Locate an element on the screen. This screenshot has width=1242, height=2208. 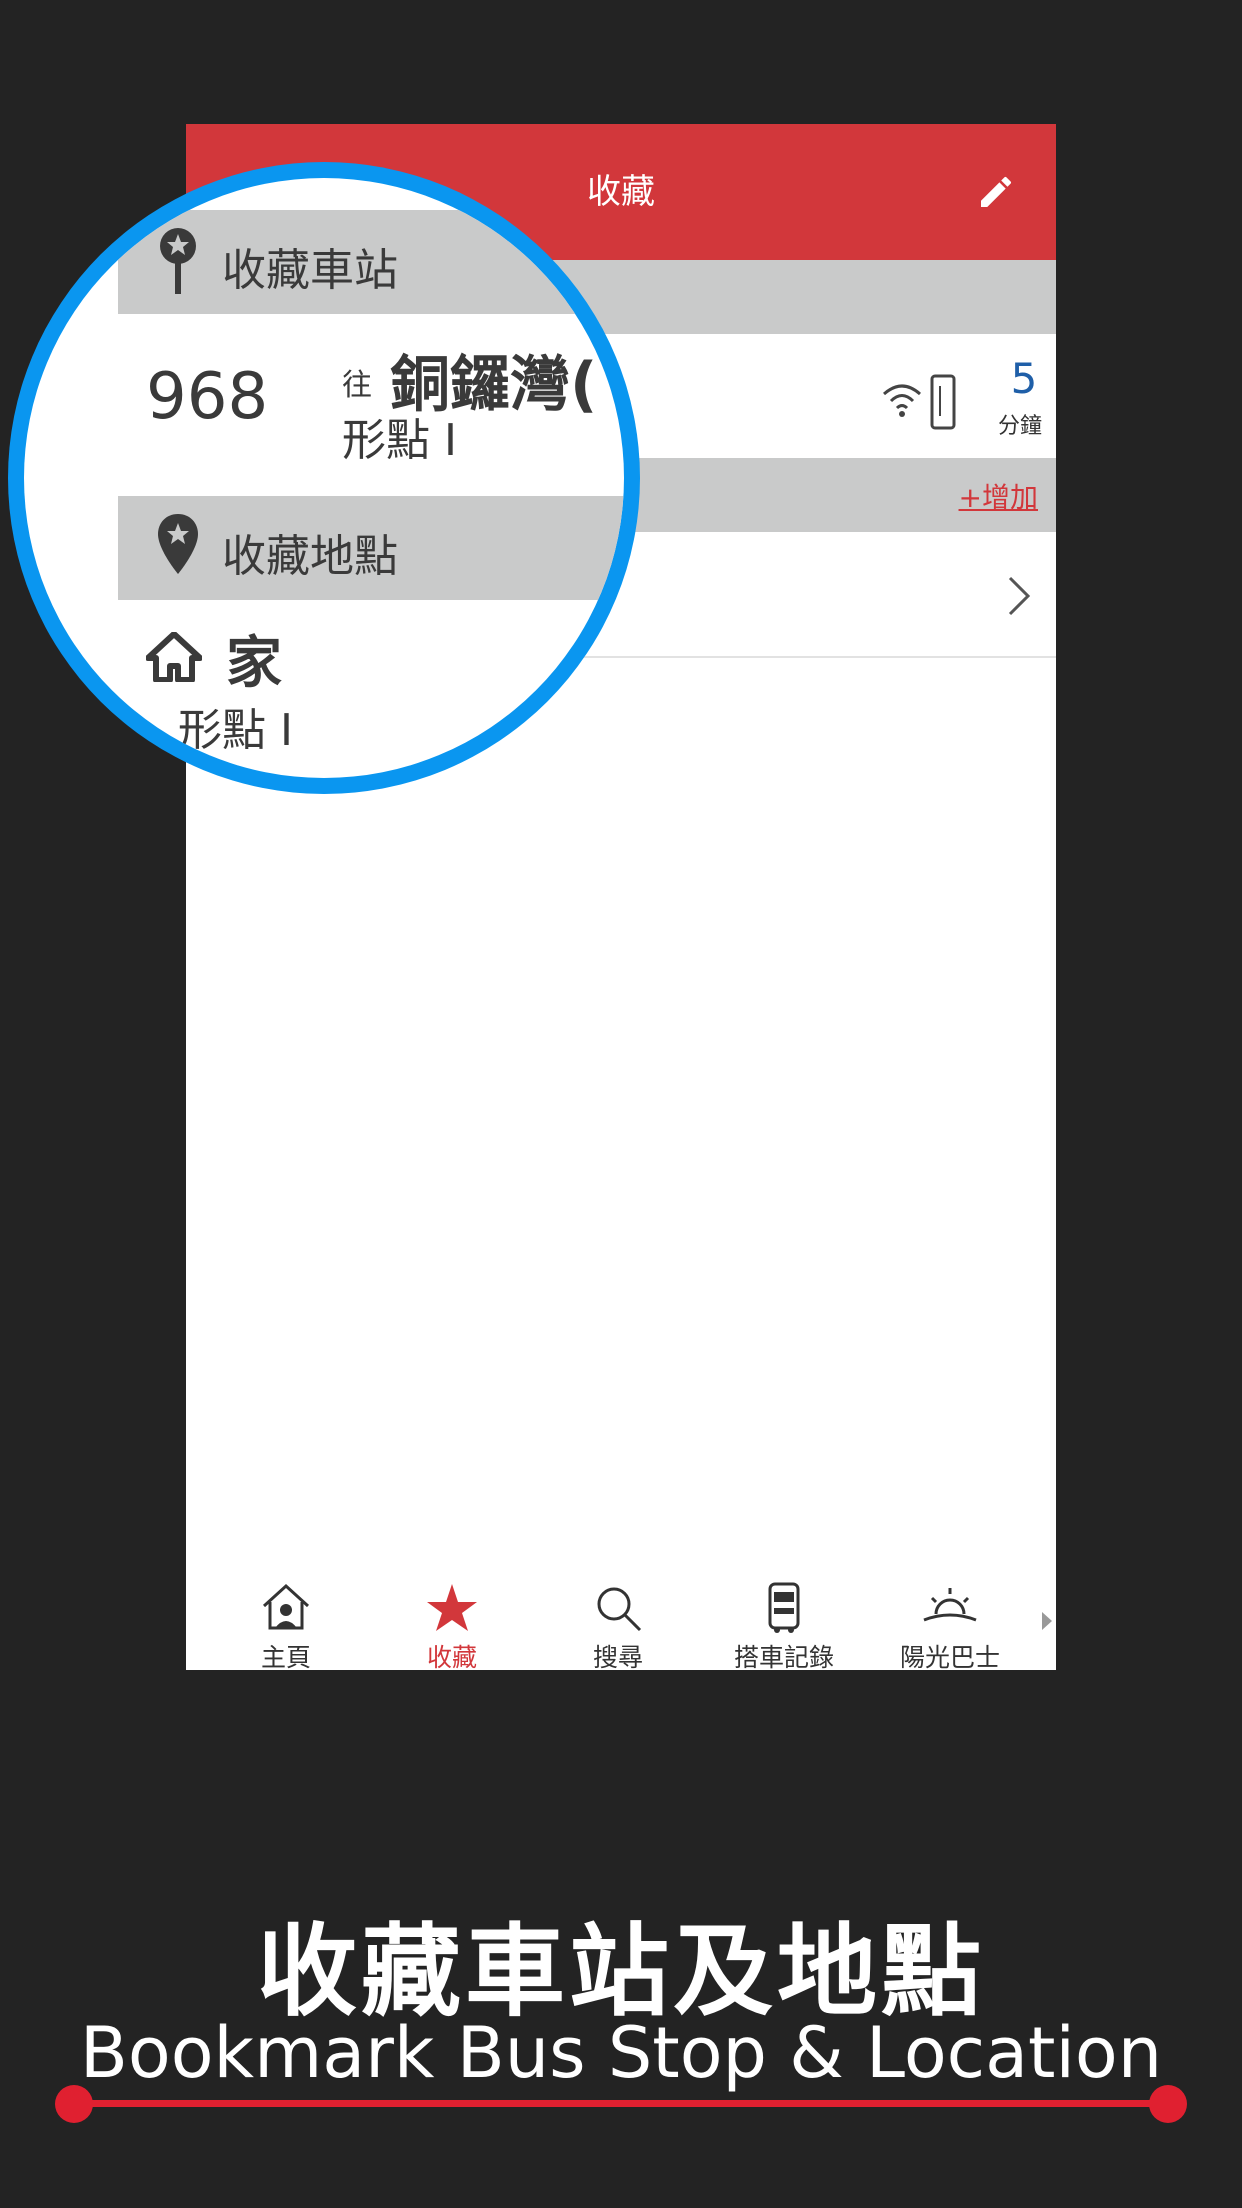
tab-sunshine-bus: 陽光巴士 is located at coordinates (950, 1622).